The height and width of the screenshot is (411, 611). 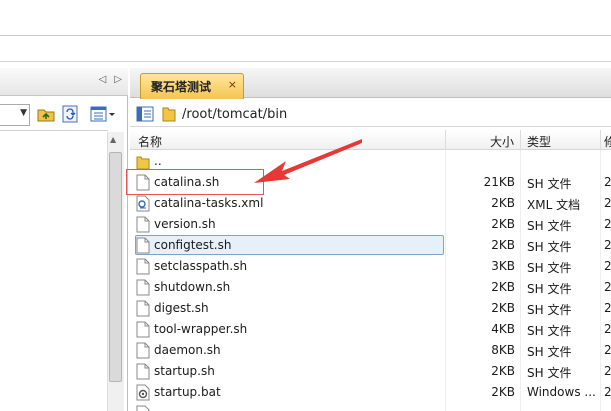 I want to click on refresh-button, so click(x=70, y=114).